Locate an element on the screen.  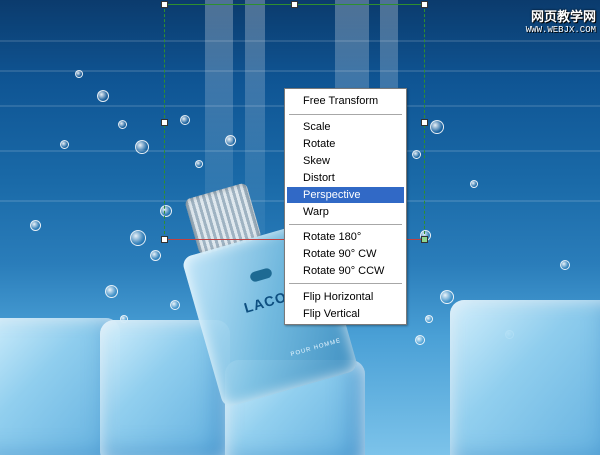
menu-item-distort: Distort is located at coordinates (345, 178).